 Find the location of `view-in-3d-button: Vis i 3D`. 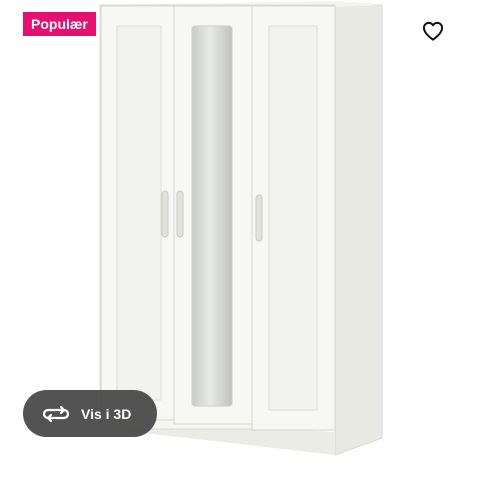

view-in-3d-button: Vis i 3D is located at coordinates (90, 413).